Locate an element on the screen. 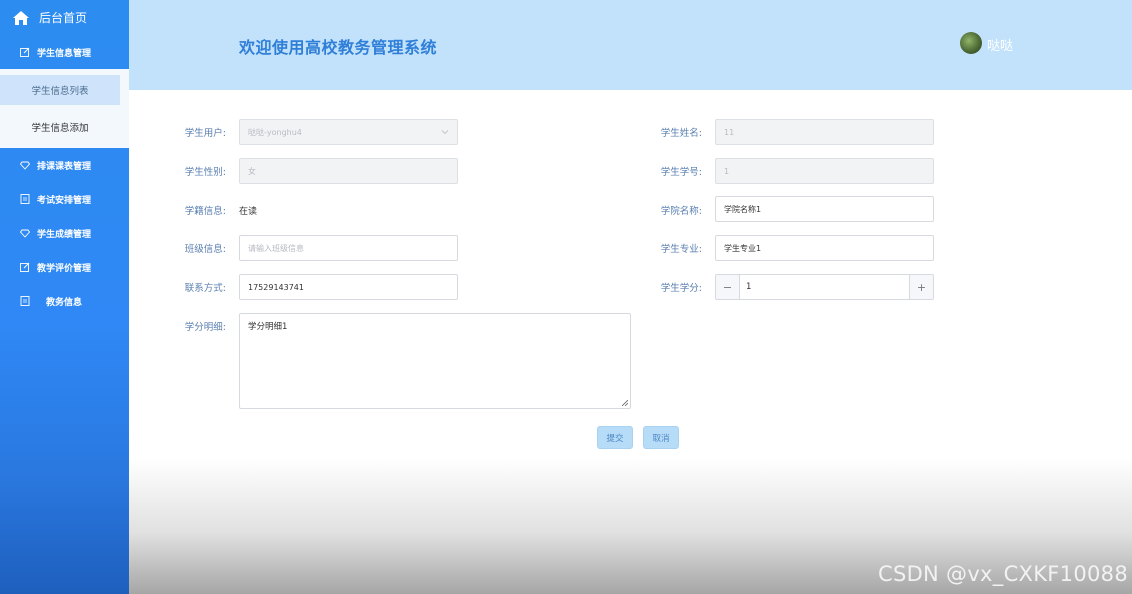 This screenshot has height=594, width=1132. avatar is located at coordinates (971, 43).